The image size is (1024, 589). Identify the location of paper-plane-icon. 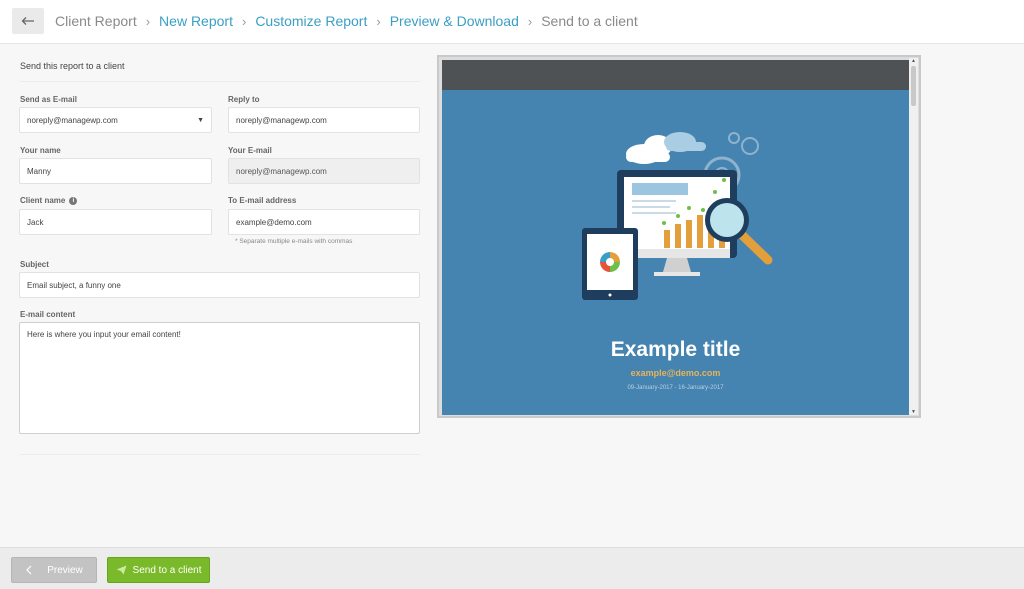
(121, 570).